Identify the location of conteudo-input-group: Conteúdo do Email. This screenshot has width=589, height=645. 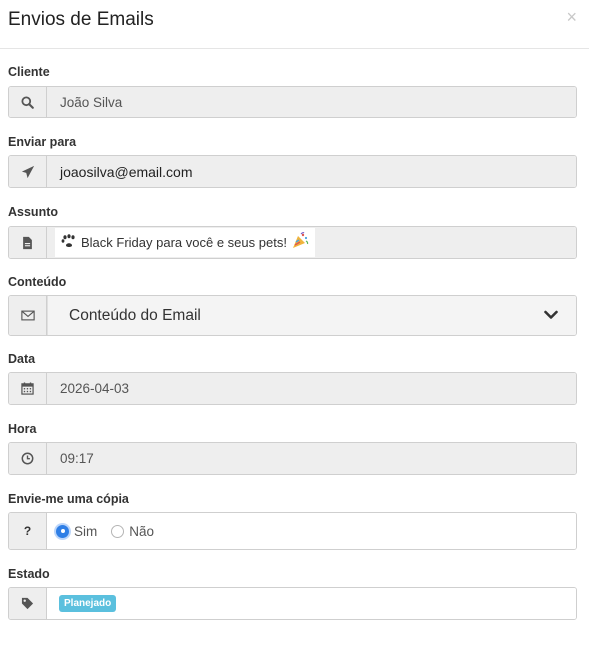
(292, 315).